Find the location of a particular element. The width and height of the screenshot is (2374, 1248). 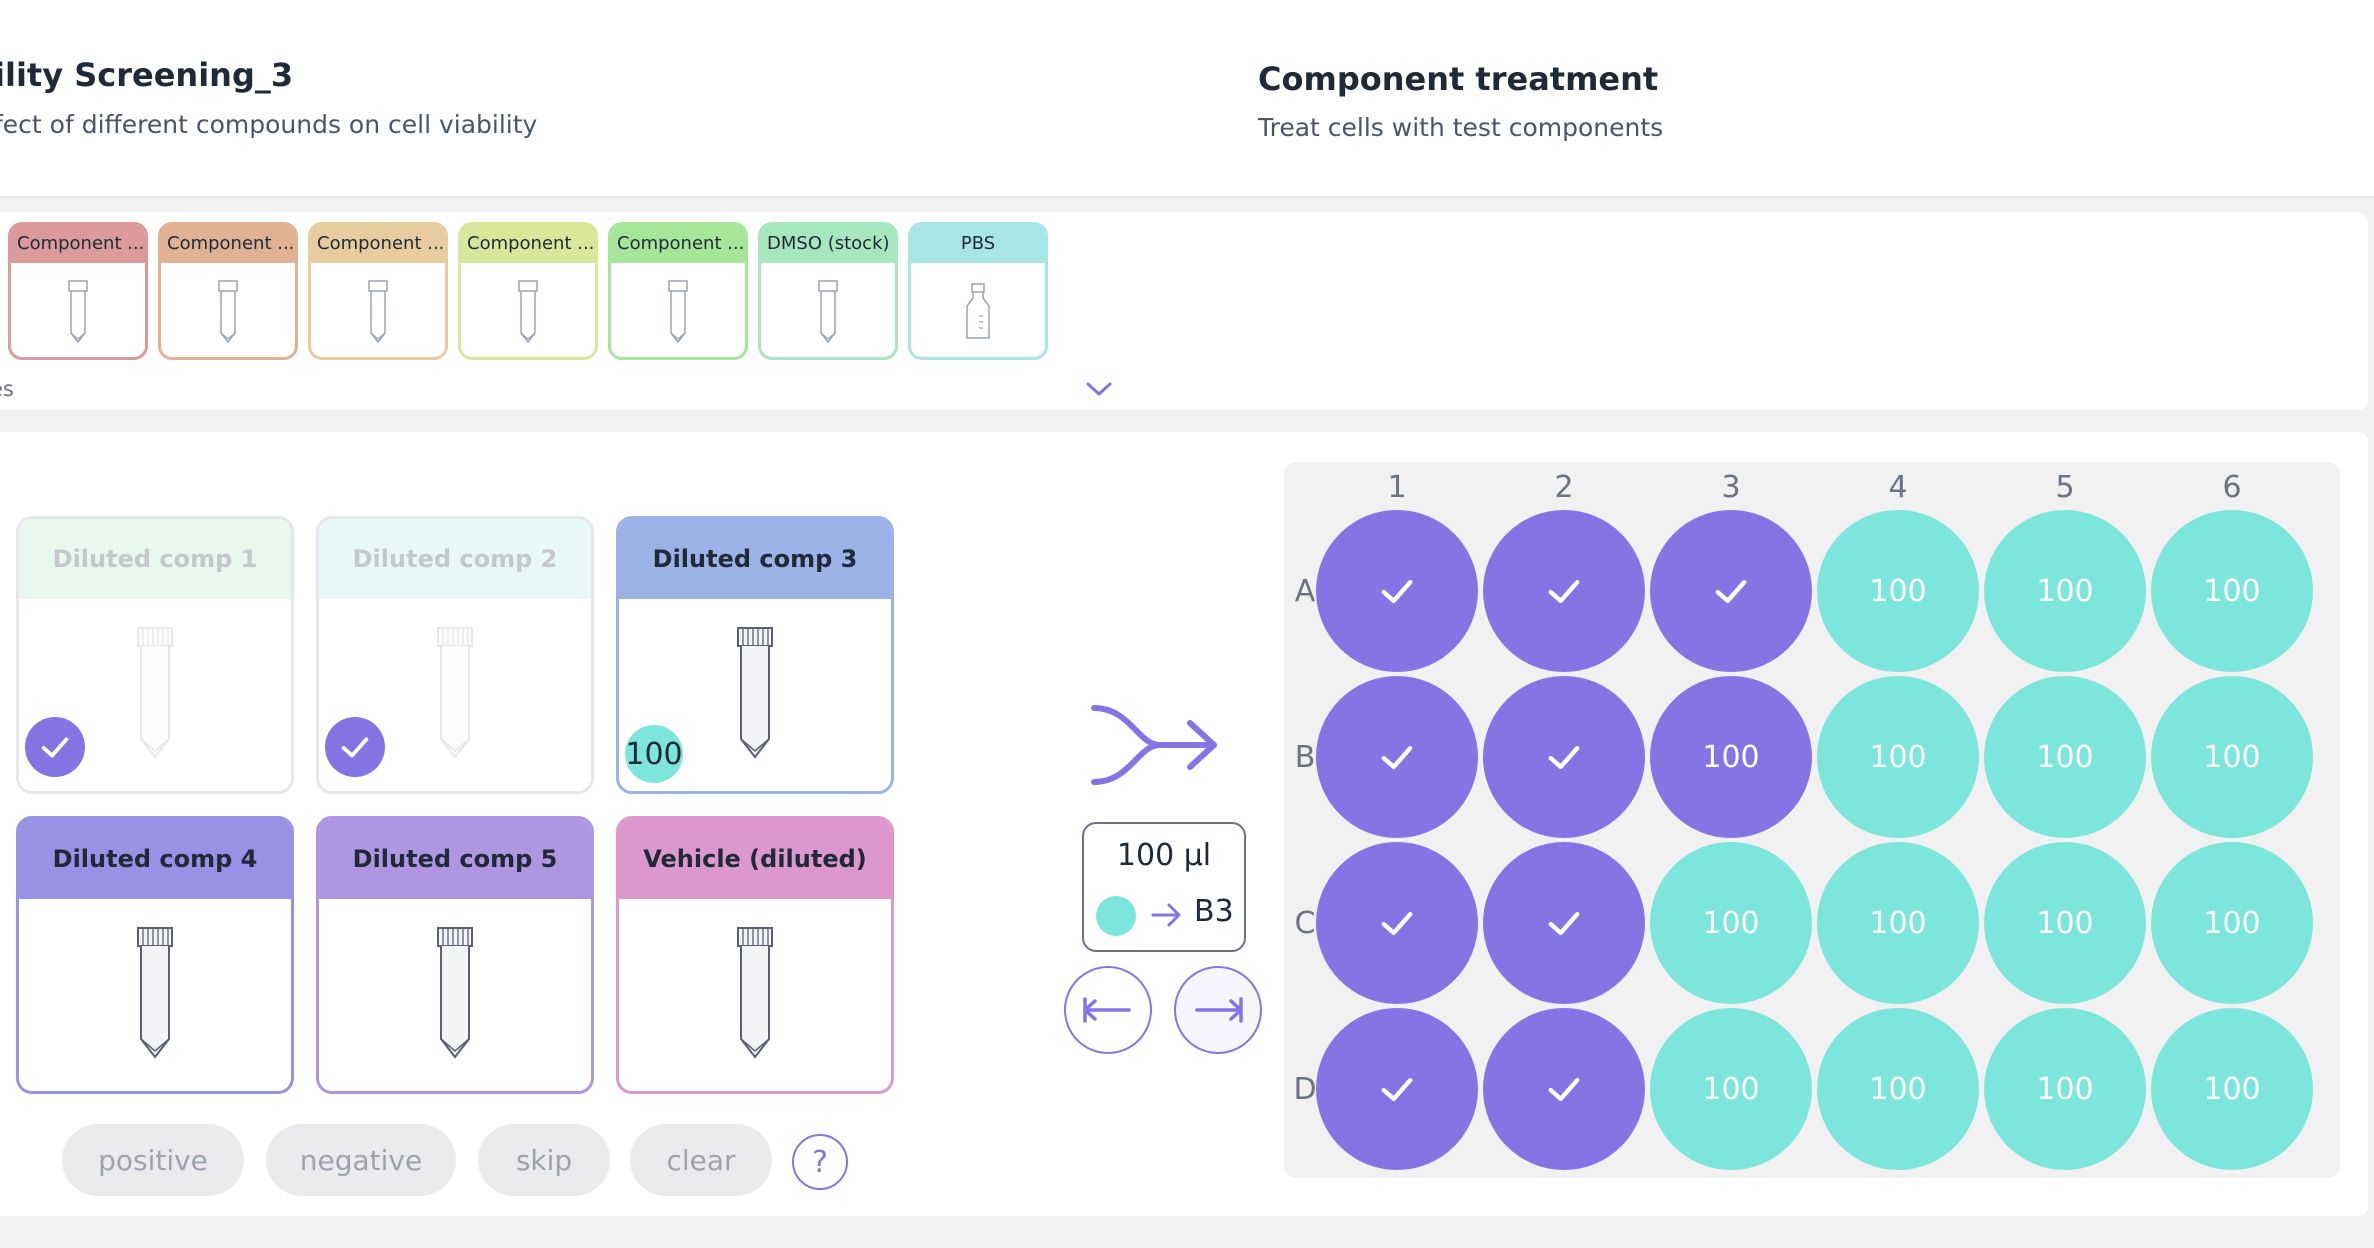

tube-card-label: Diluted comp 3 is located at coordinates (755, 559).